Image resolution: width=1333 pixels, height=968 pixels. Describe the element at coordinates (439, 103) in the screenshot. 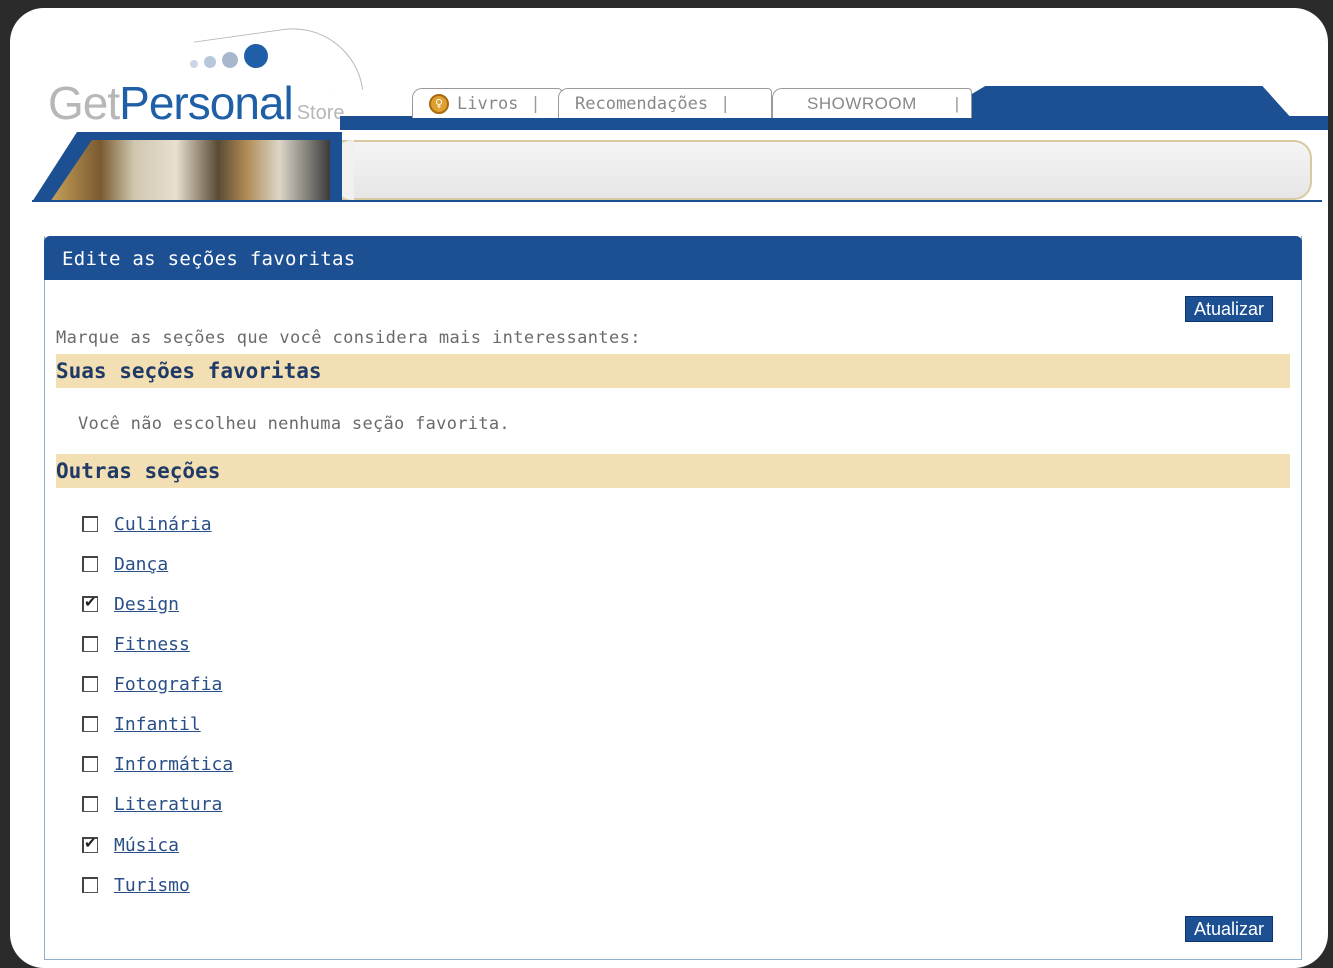

I see `book-icon: ♀` at that location.